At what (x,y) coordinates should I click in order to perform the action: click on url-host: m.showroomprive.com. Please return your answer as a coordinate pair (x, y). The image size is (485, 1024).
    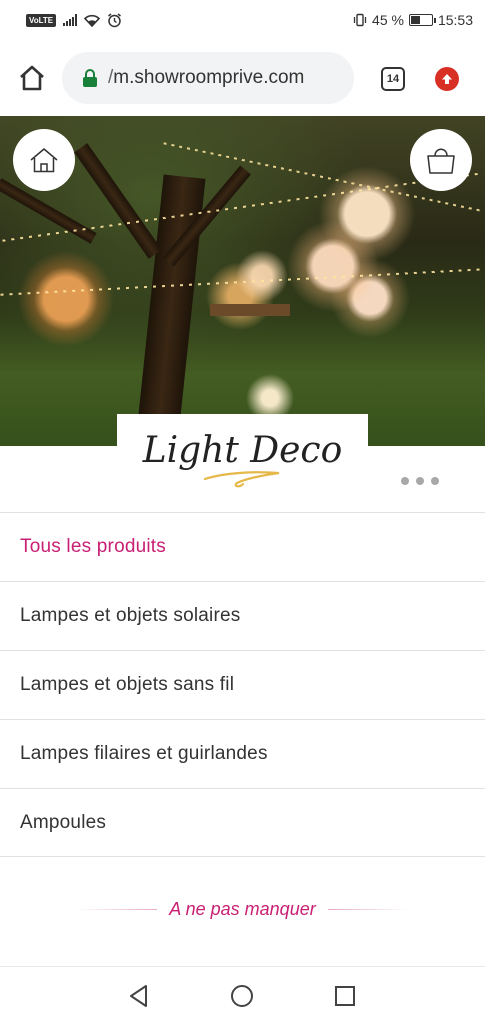
    Looking at the image, I should click on (209, 77).